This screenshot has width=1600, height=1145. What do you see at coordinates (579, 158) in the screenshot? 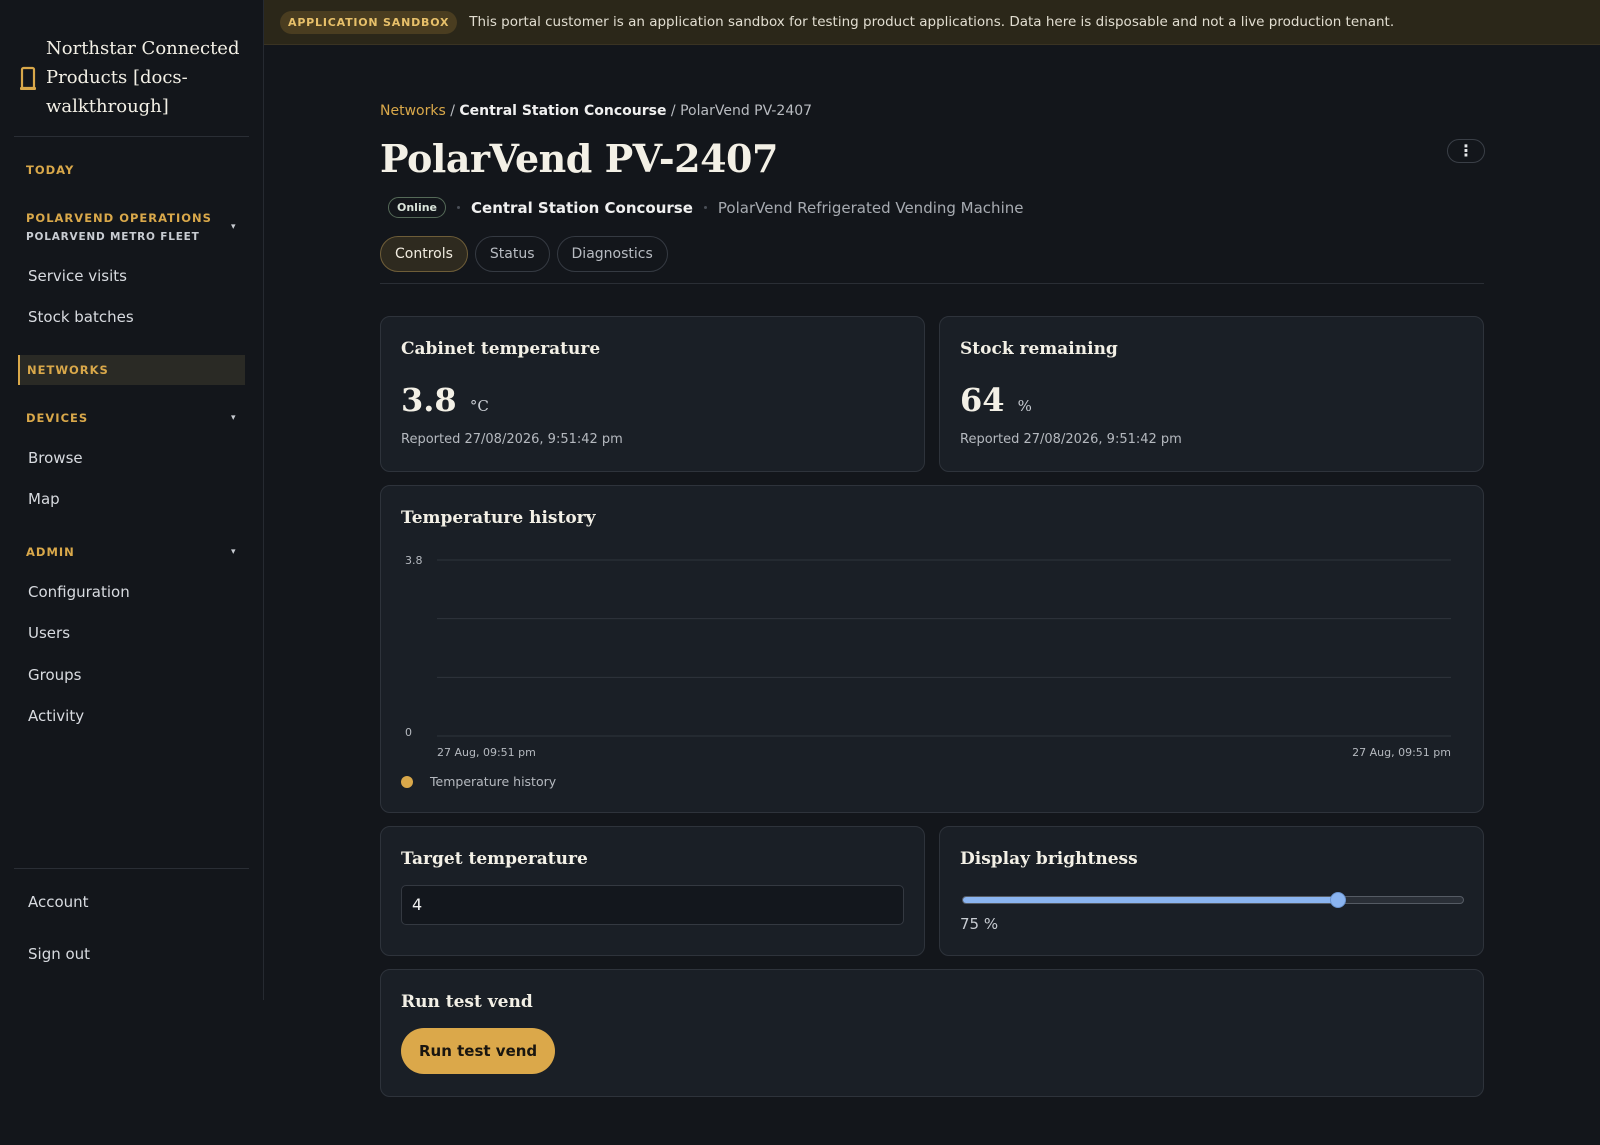
I see `page-title: PolarVend PV-2407` at bounding box center [579, 158].